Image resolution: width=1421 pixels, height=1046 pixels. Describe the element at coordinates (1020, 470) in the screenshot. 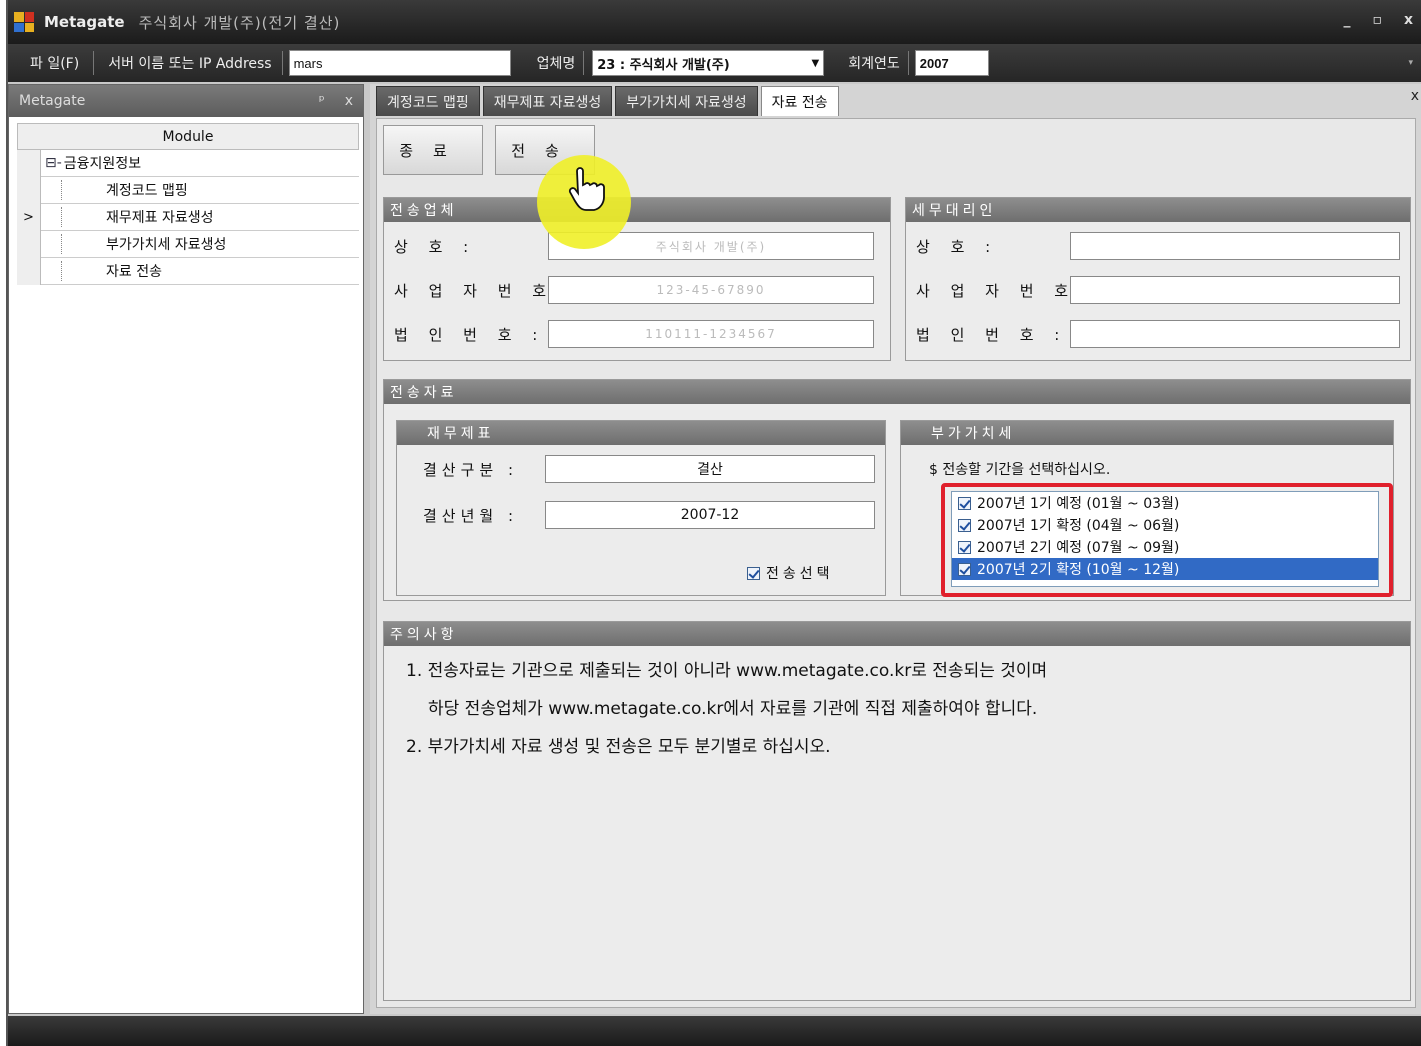

I see `vat-instruction: $ 전송할 기간을 선택하십시오.` at that location.